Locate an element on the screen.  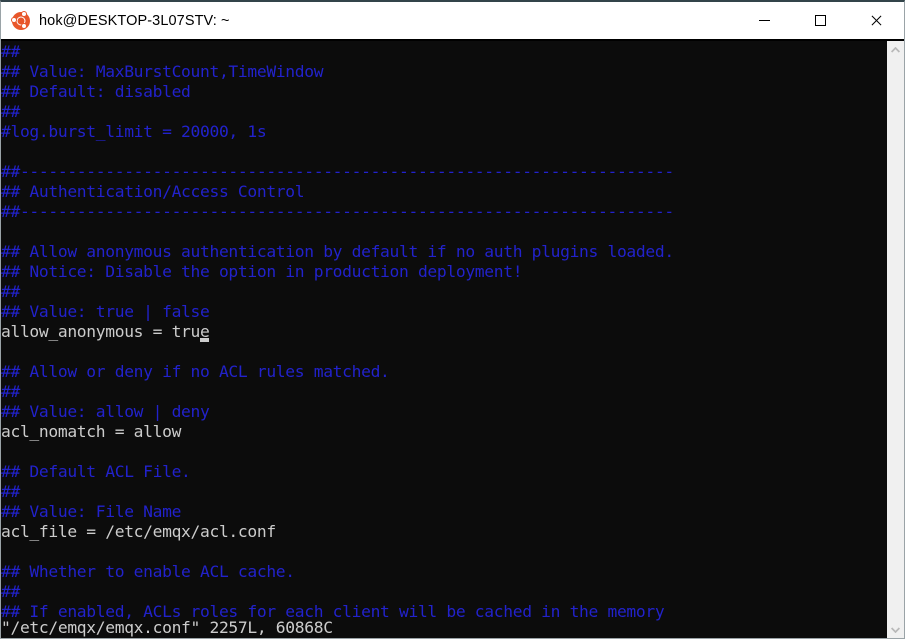
close-button is located at coordinates (876, 20).